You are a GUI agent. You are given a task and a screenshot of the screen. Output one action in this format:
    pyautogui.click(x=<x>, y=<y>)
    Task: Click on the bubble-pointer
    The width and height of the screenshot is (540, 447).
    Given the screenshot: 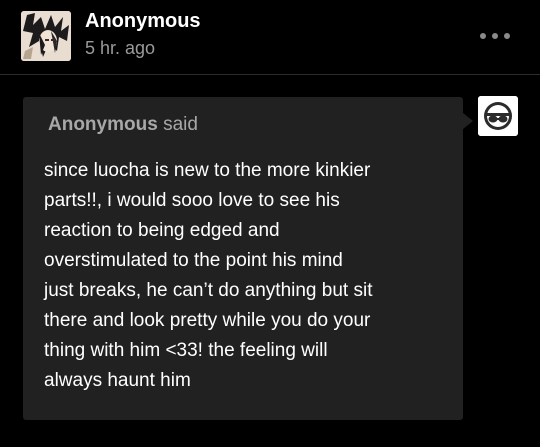 What is the action you would take?
    pyautogui.click(x=468, y=121)
    